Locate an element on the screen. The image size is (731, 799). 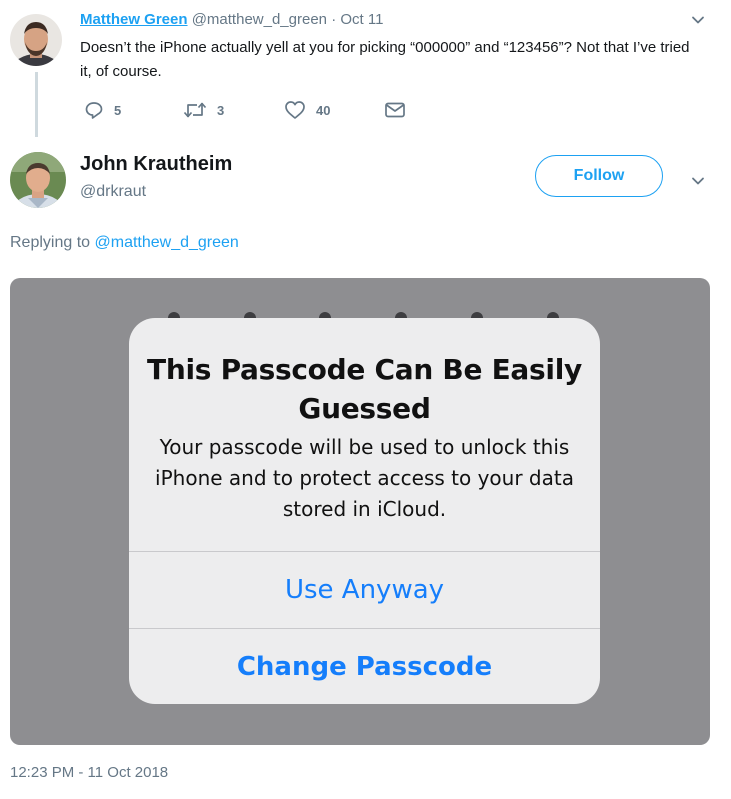
reply-button: 5 is located at coordinates (102, 110).